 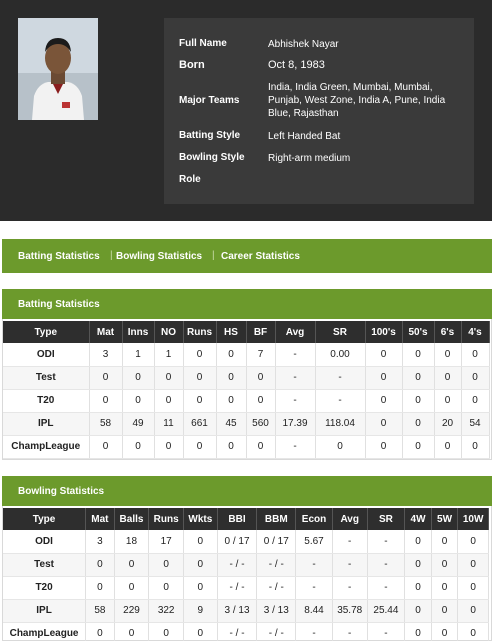 I want to click on bowling-cell: 229, so click(x=132, y=611).